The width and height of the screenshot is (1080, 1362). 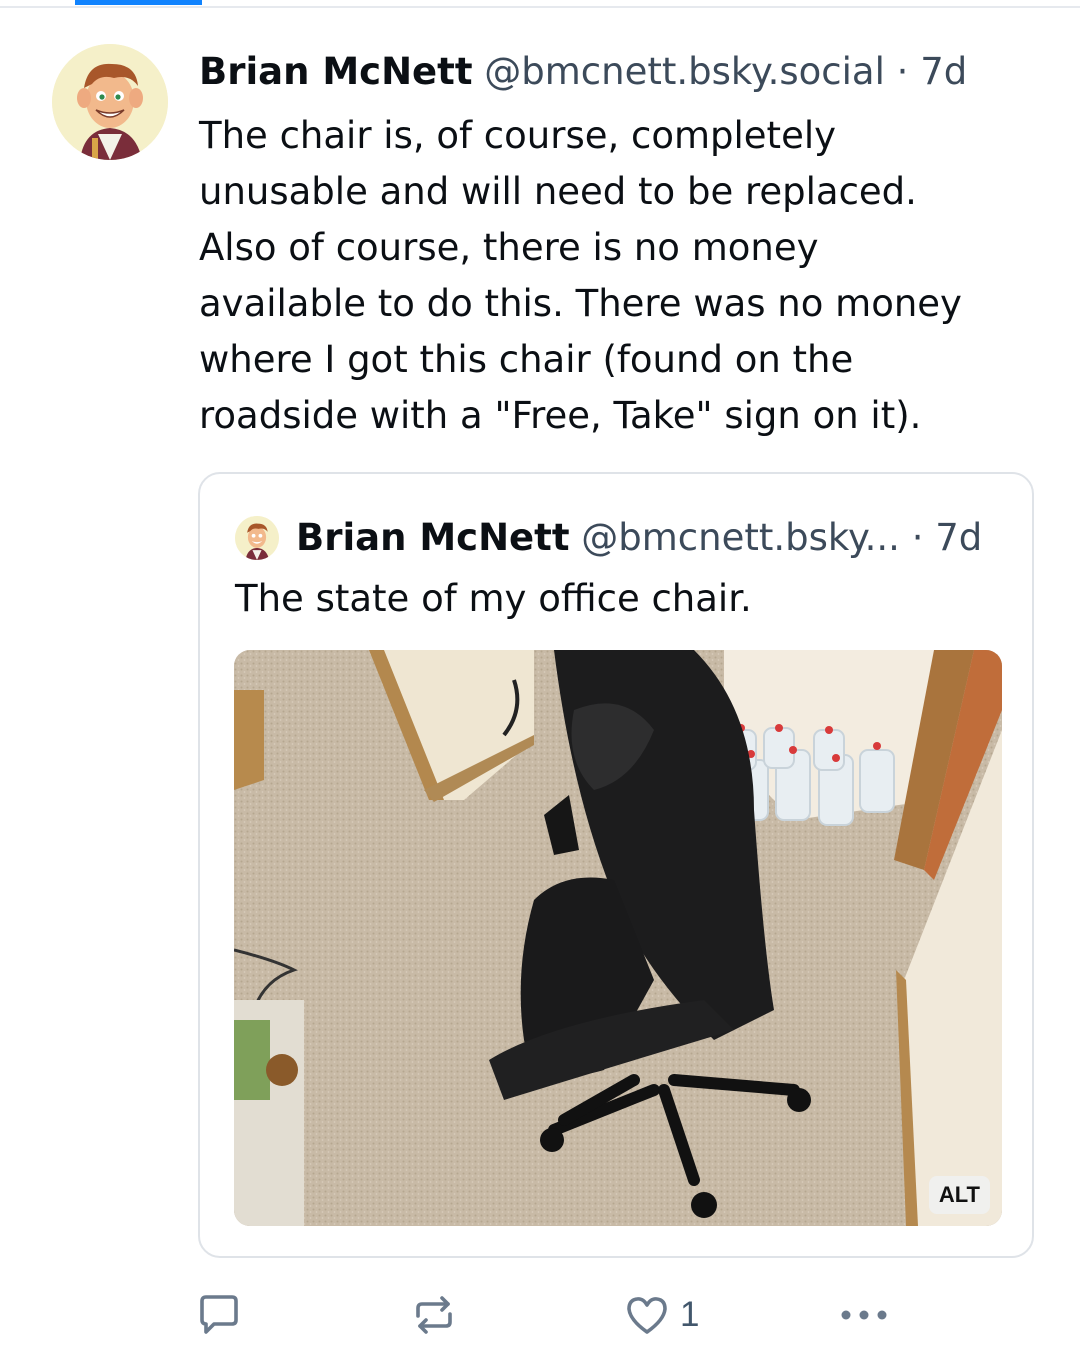 I want to click on quoted-avatar, so click(x=257, y=538).